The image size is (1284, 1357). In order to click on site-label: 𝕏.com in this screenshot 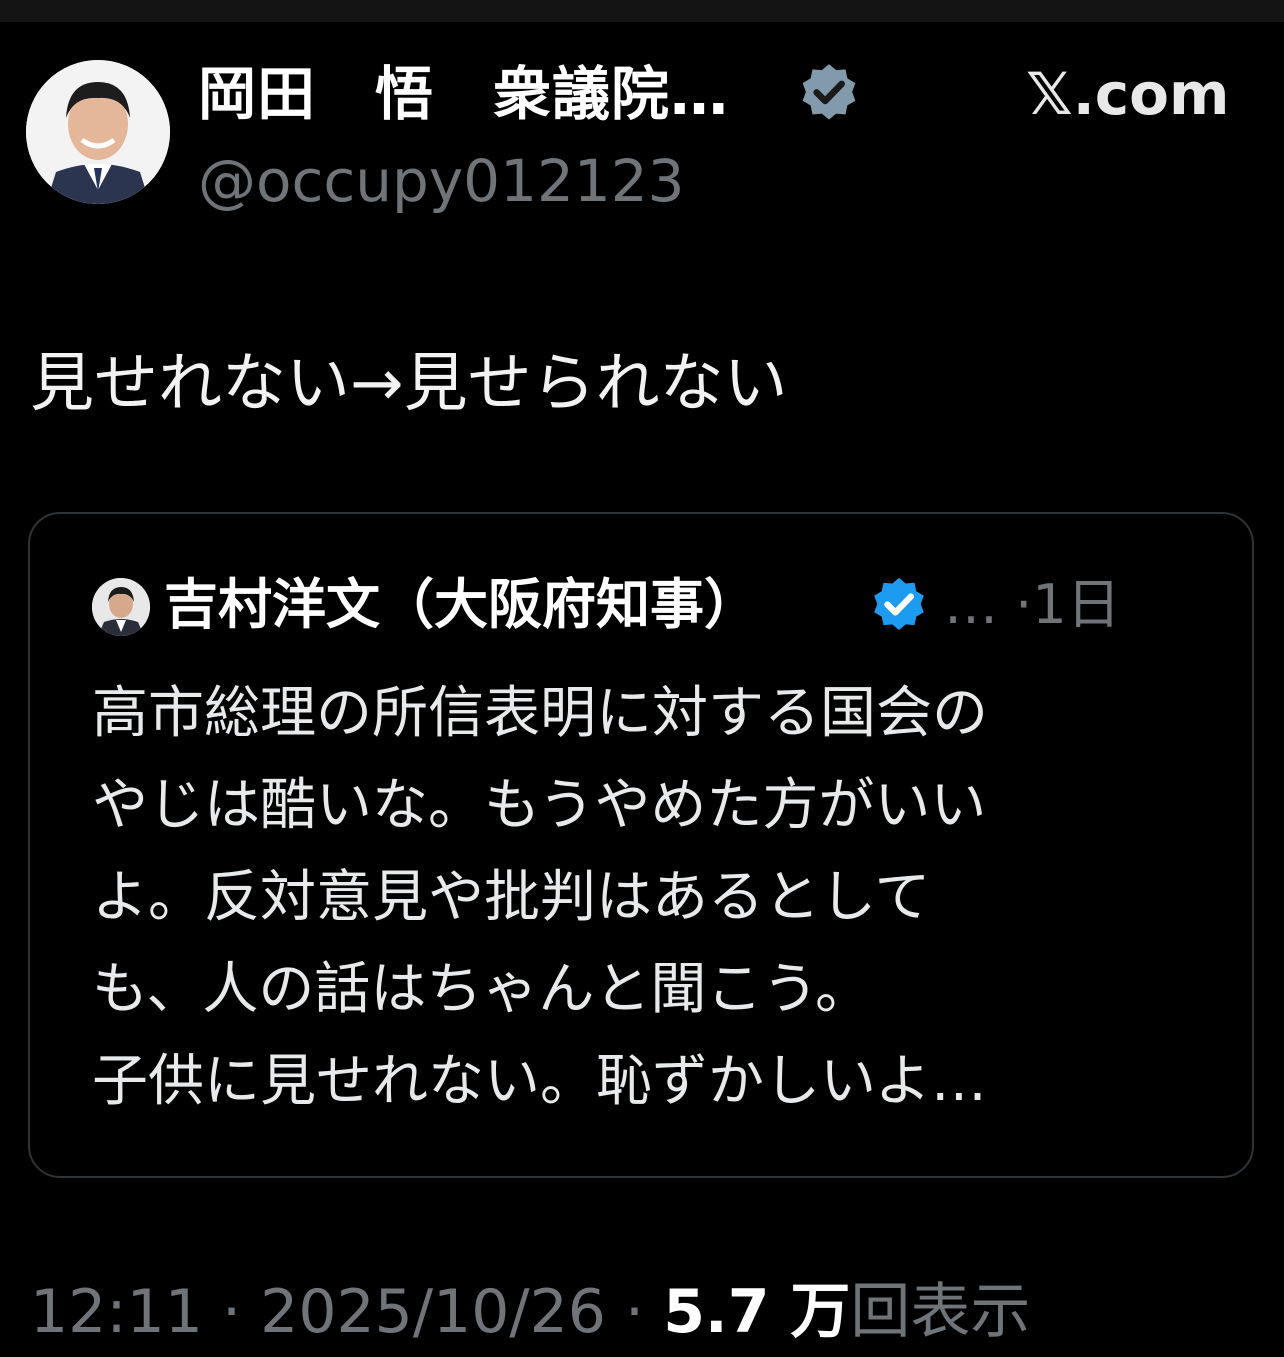, I will do `click(1128, 94)`.